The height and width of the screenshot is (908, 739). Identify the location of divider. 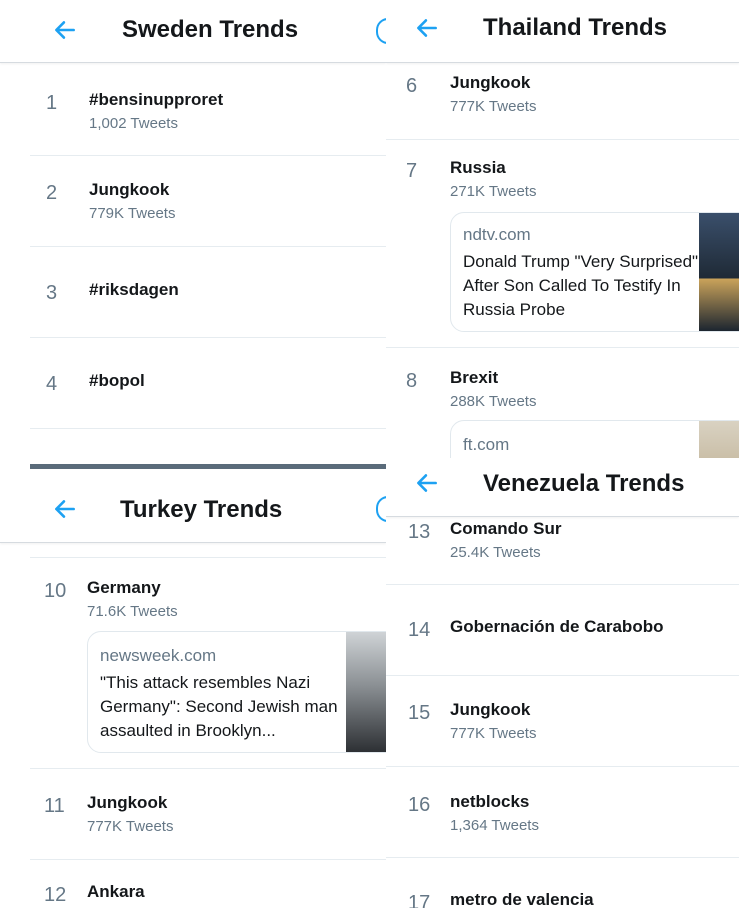
(208, 428).